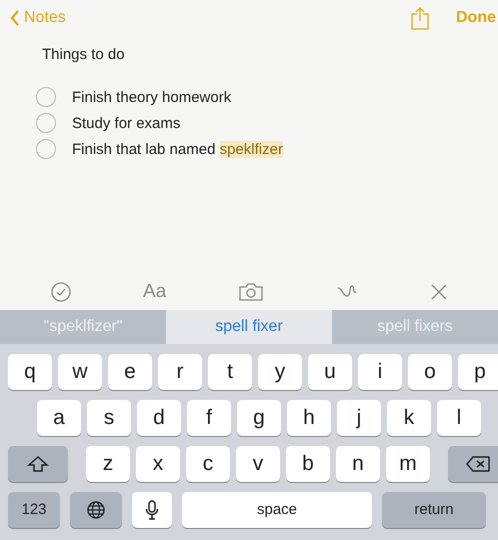 The height and width of the screenshot is (540, 498). Describe the element at coordinates (478, 463) in the screenshot. I see `delete-icon` at that location.